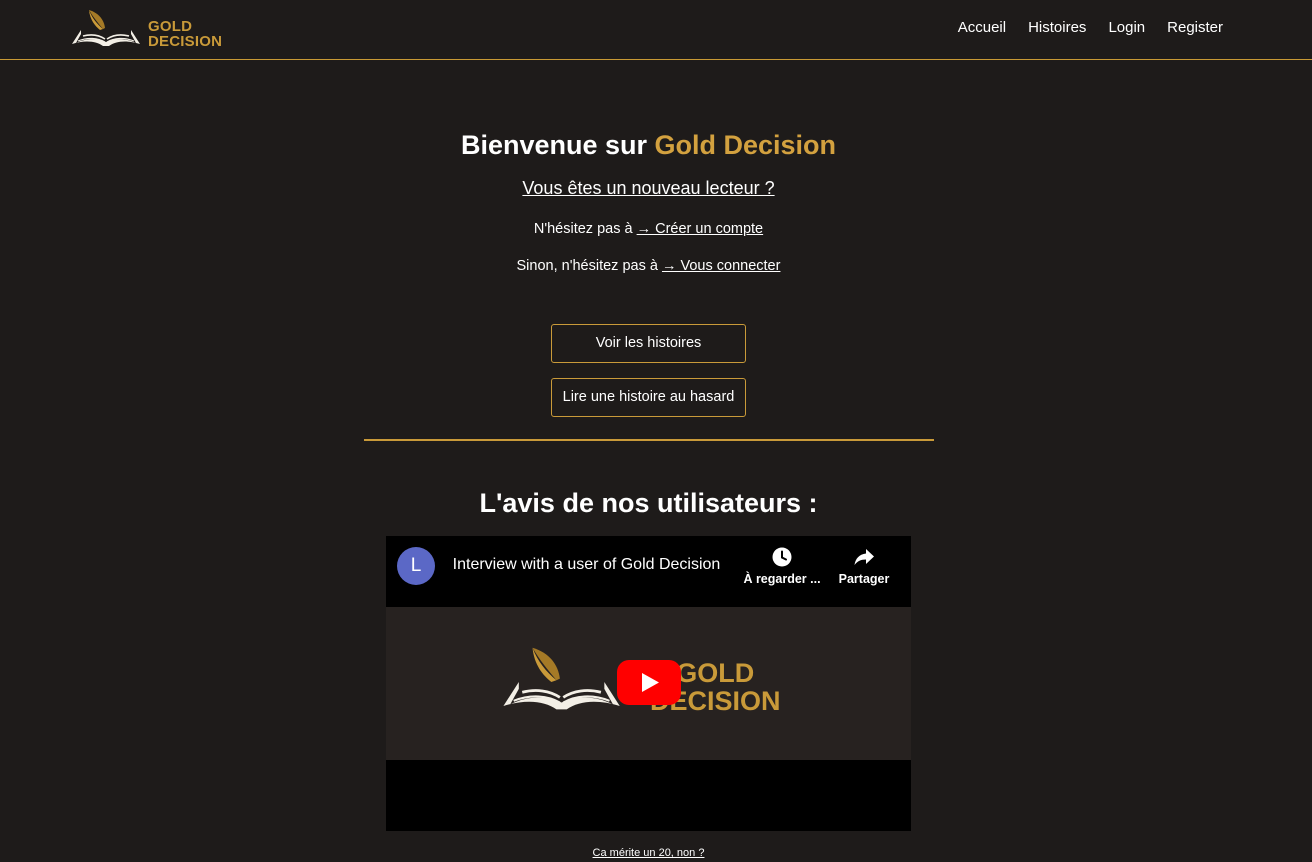  I want to click on reviews-title: L'avis de nos utilisateurs :, so click(648, 503).